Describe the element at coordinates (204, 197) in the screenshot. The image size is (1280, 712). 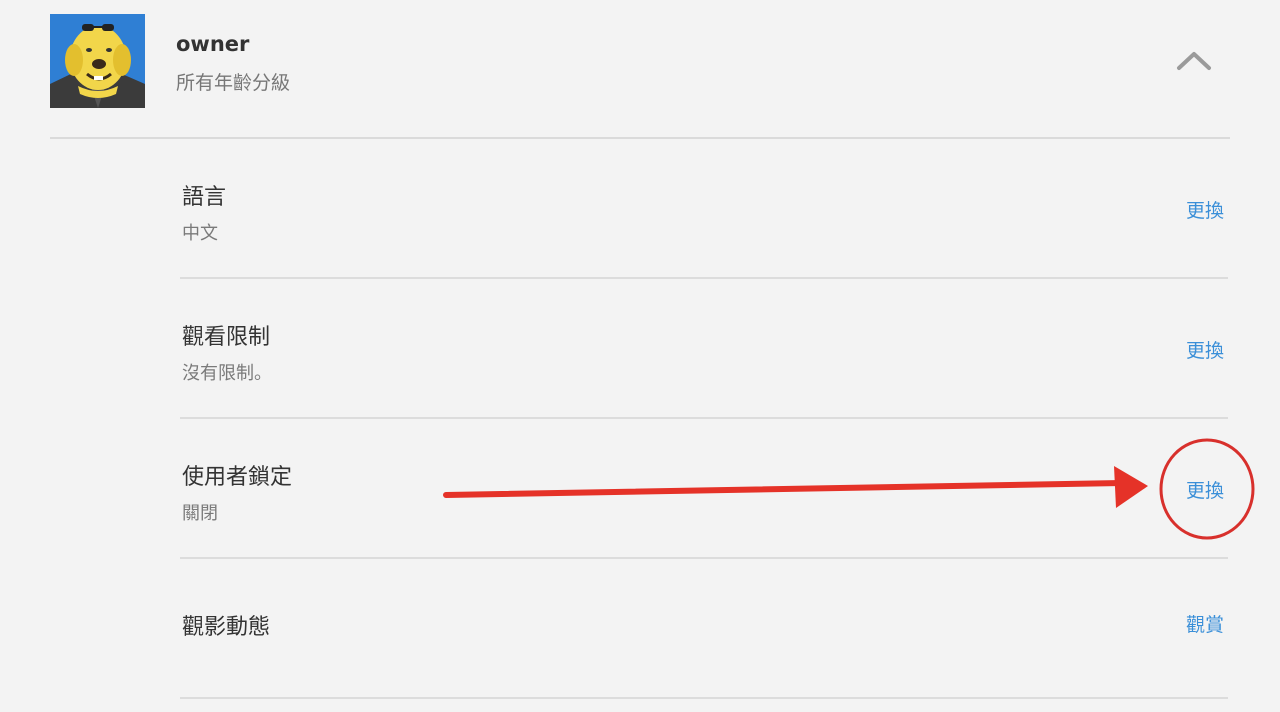
I see `setting-title: 語言` at that location.